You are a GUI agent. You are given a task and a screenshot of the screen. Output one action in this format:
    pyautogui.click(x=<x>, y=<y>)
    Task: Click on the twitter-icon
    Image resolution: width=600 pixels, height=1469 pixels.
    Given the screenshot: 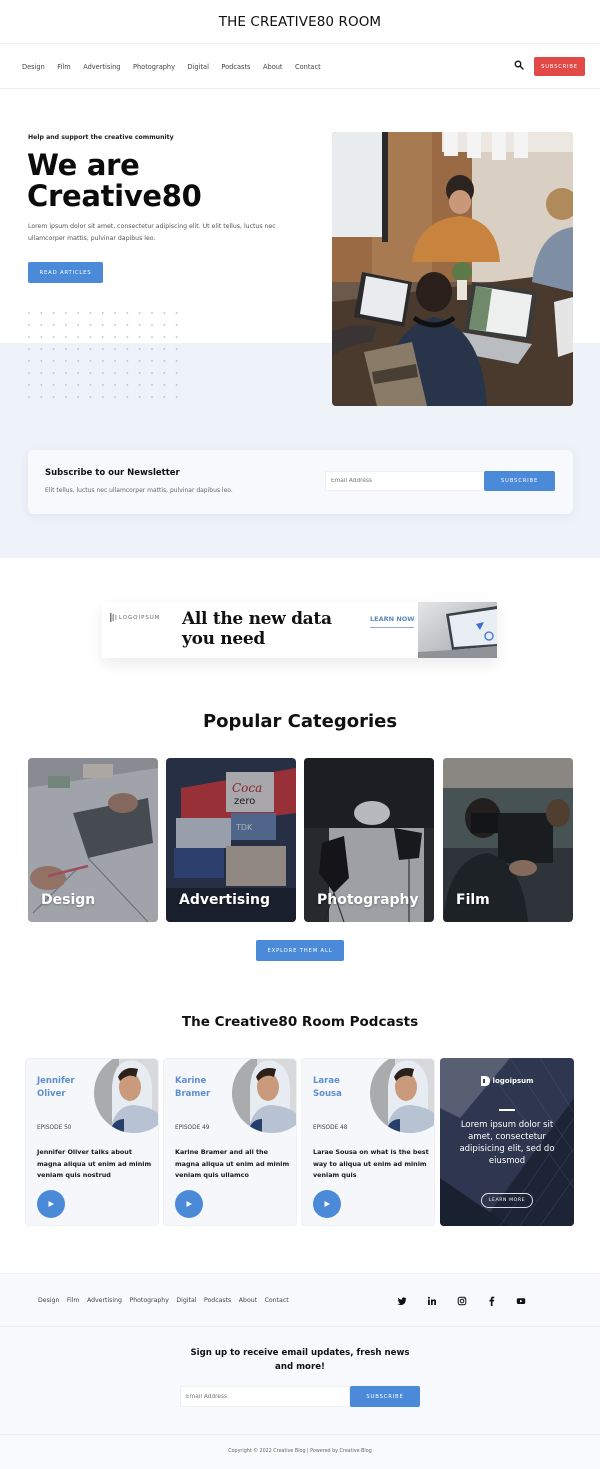 What is the action you would take?
    pyautogui.click(x=402, y=1301)
    